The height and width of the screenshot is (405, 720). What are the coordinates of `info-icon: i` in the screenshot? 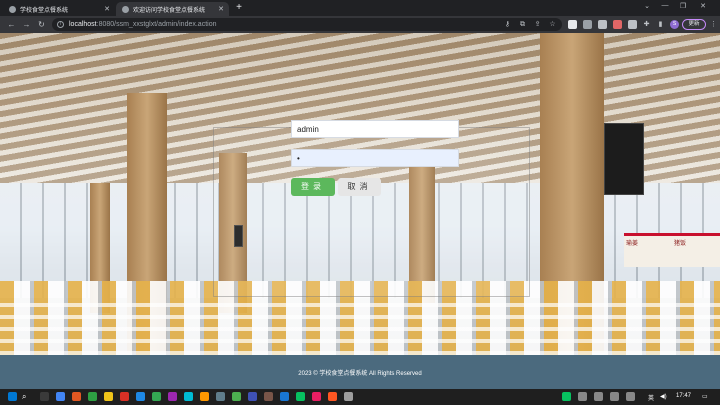 It's located at (60, 24).